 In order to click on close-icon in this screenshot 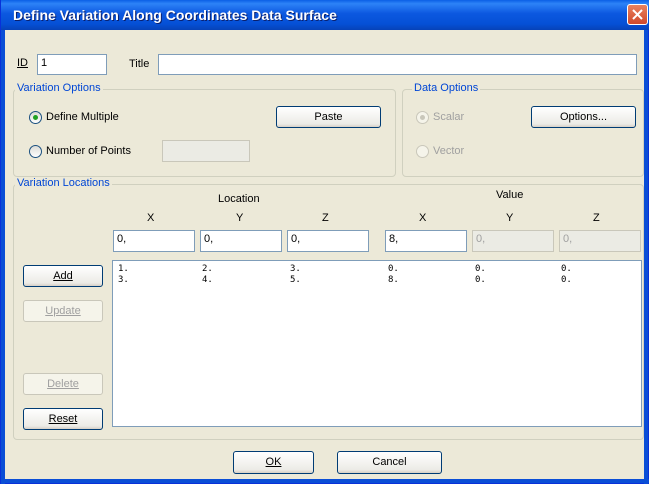, I will do `click(637, 14)`.